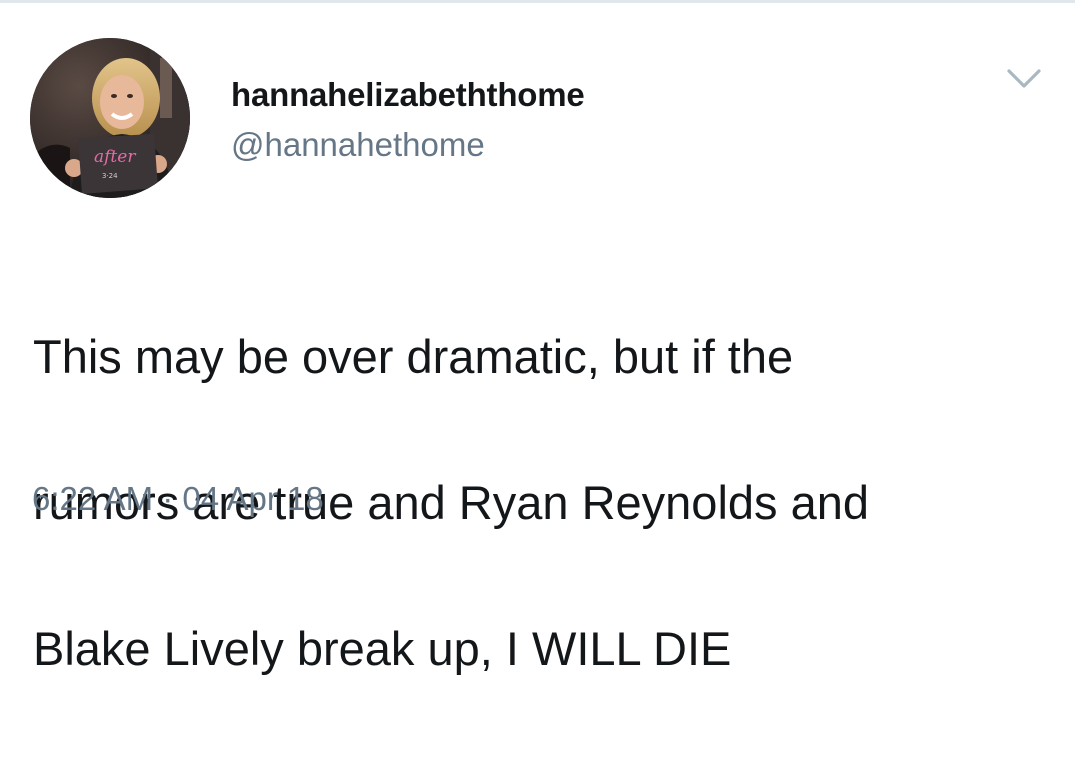 The height and width of the screenshot is (758, 1075). I want to click on author-handle: @hannahethome, so click(358, 145).